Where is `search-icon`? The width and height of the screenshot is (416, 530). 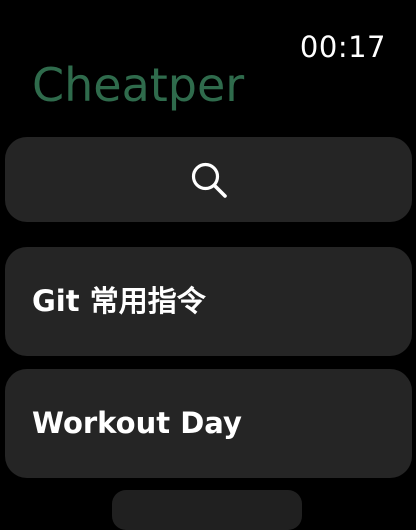
search-icon is located at coordinates (209, 180).